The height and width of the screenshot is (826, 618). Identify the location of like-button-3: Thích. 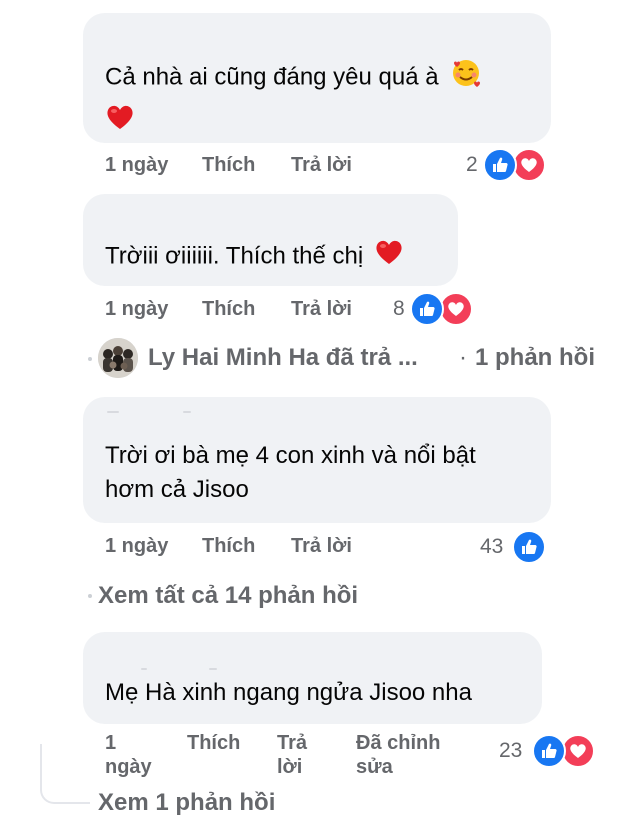
(228, 546).